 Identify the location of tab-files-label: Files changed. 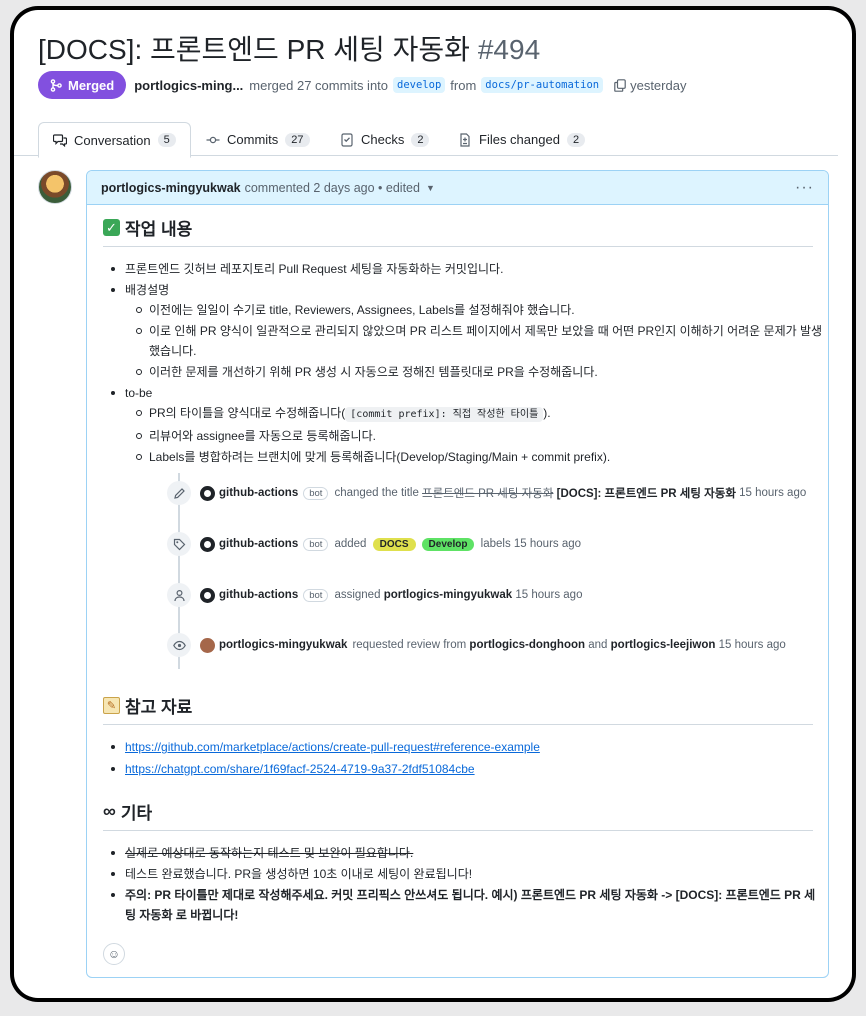
(519, 139).